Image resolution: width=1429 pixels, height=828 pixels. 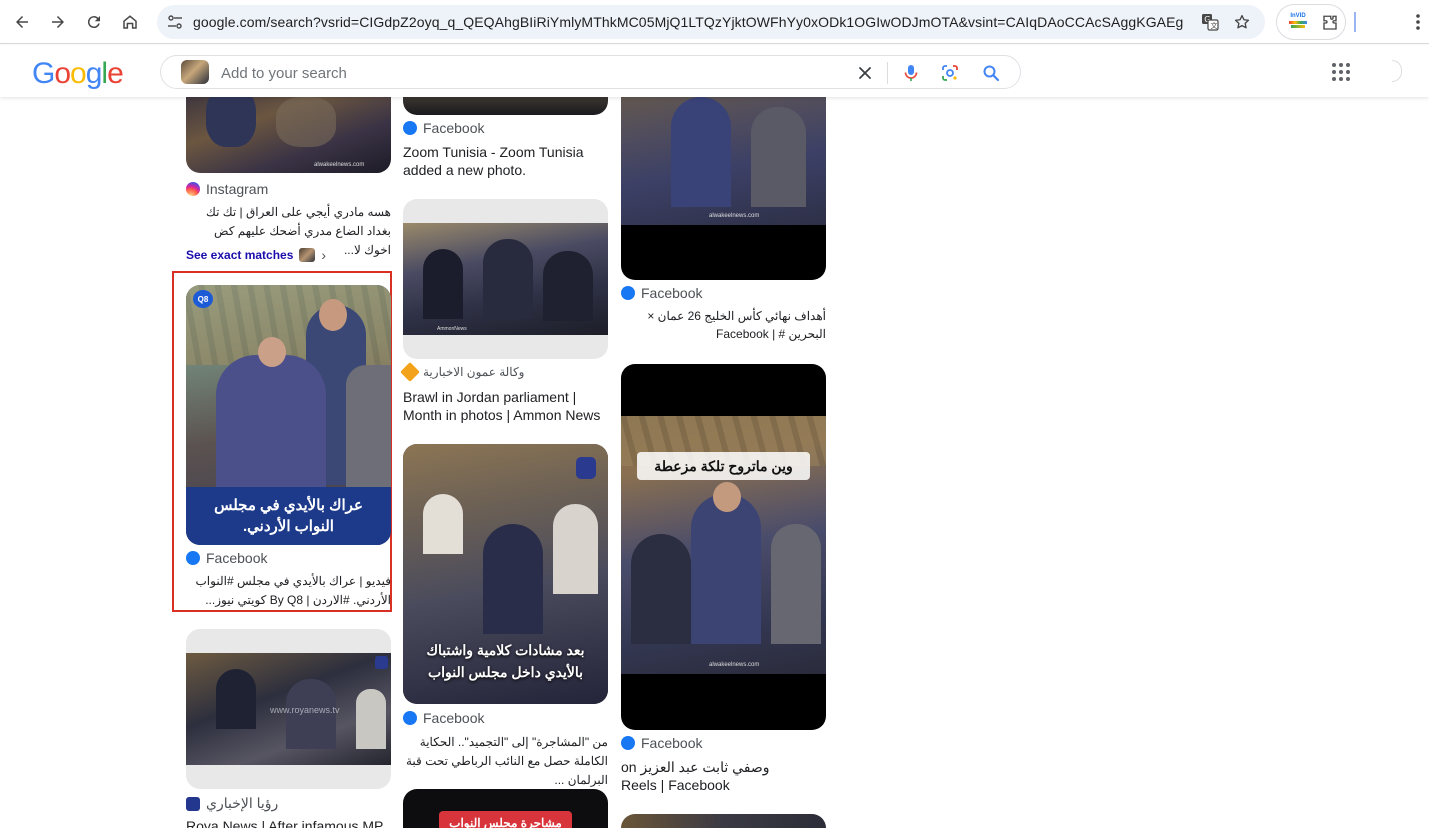 What do you see at coordinates (911, 73) in the screenshot?
I see `voice-search-icon` at bounding box center [911, 73].